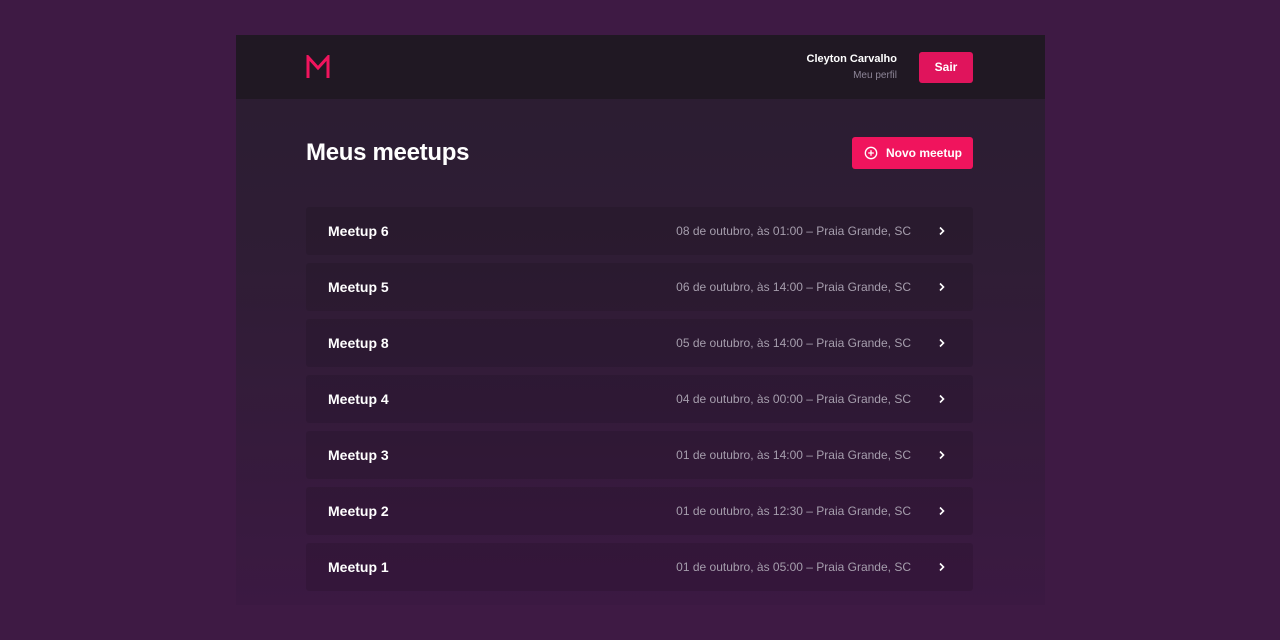  What do you see at coordinates (851, 58) in the screenshot?
I see `user-name: Cleyton Carvalho` at bounding box center [851, 58].